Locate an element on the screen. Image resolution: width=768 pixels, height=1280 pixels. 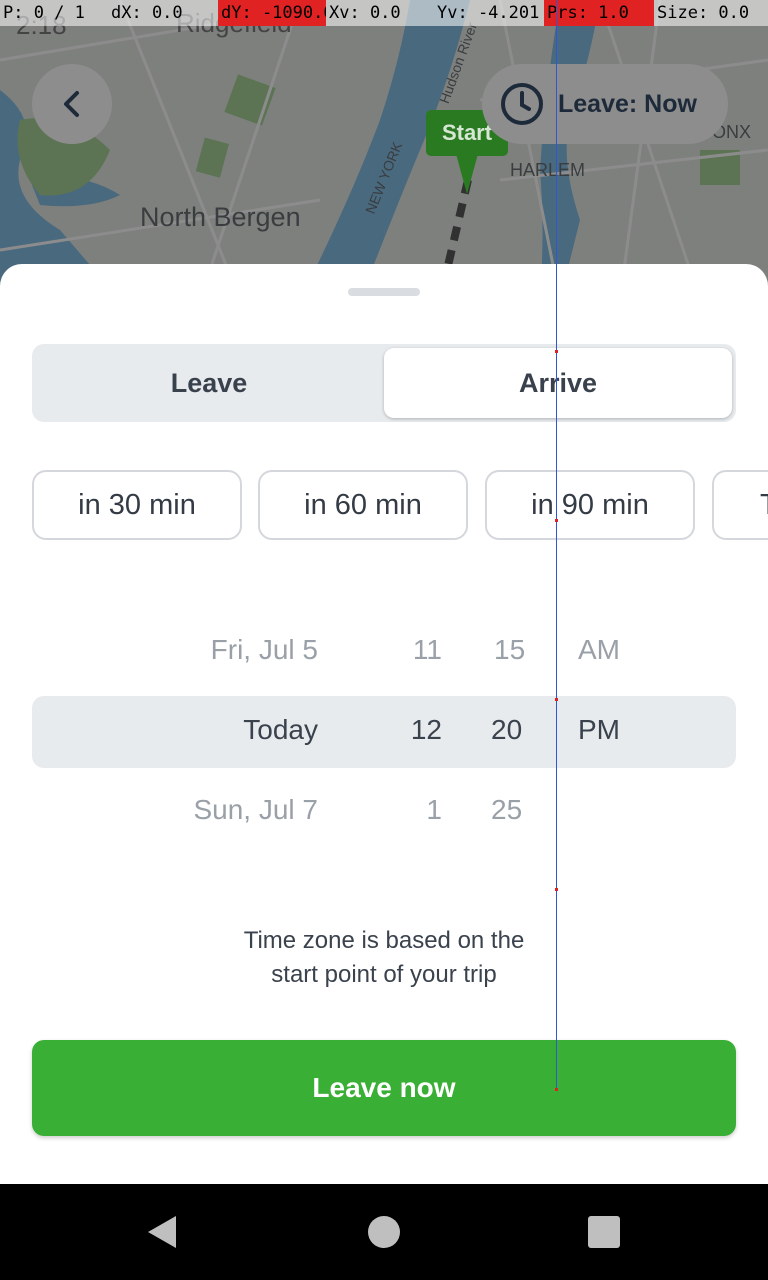
clock-icon is located at coordinates (522, 104).